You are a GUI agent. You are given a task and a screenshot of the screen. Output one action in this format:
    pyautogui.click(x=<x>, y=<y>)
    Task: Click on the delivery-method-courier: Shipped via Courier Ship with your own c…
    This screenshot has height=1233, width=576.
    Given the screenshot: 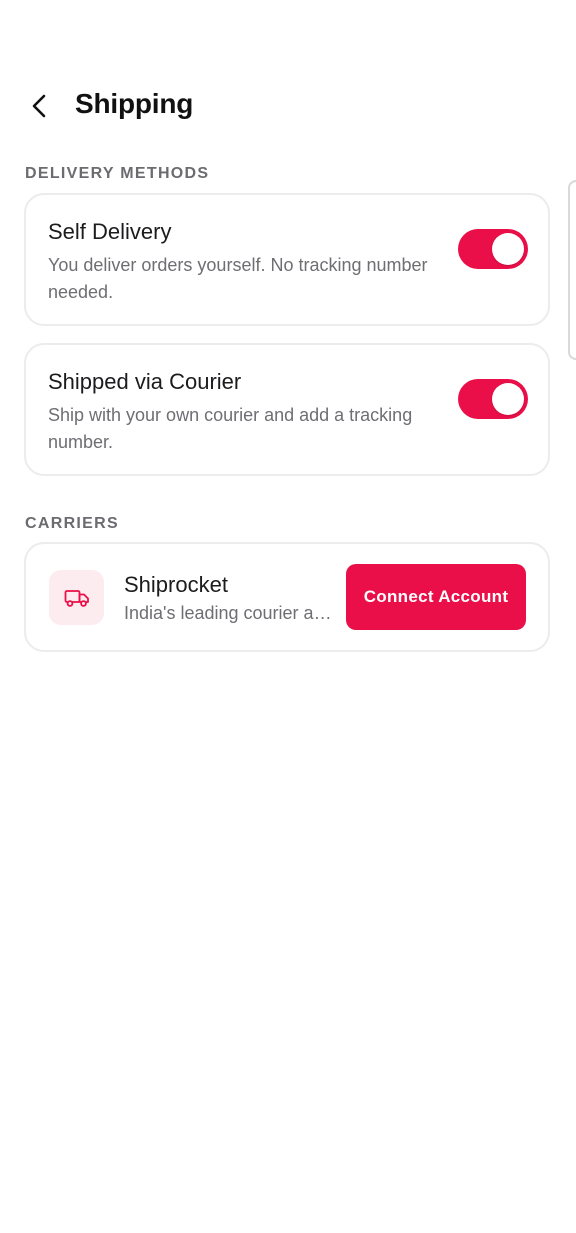 What is the action you would take?
    pyautogui.click(x=287, y=409)
    